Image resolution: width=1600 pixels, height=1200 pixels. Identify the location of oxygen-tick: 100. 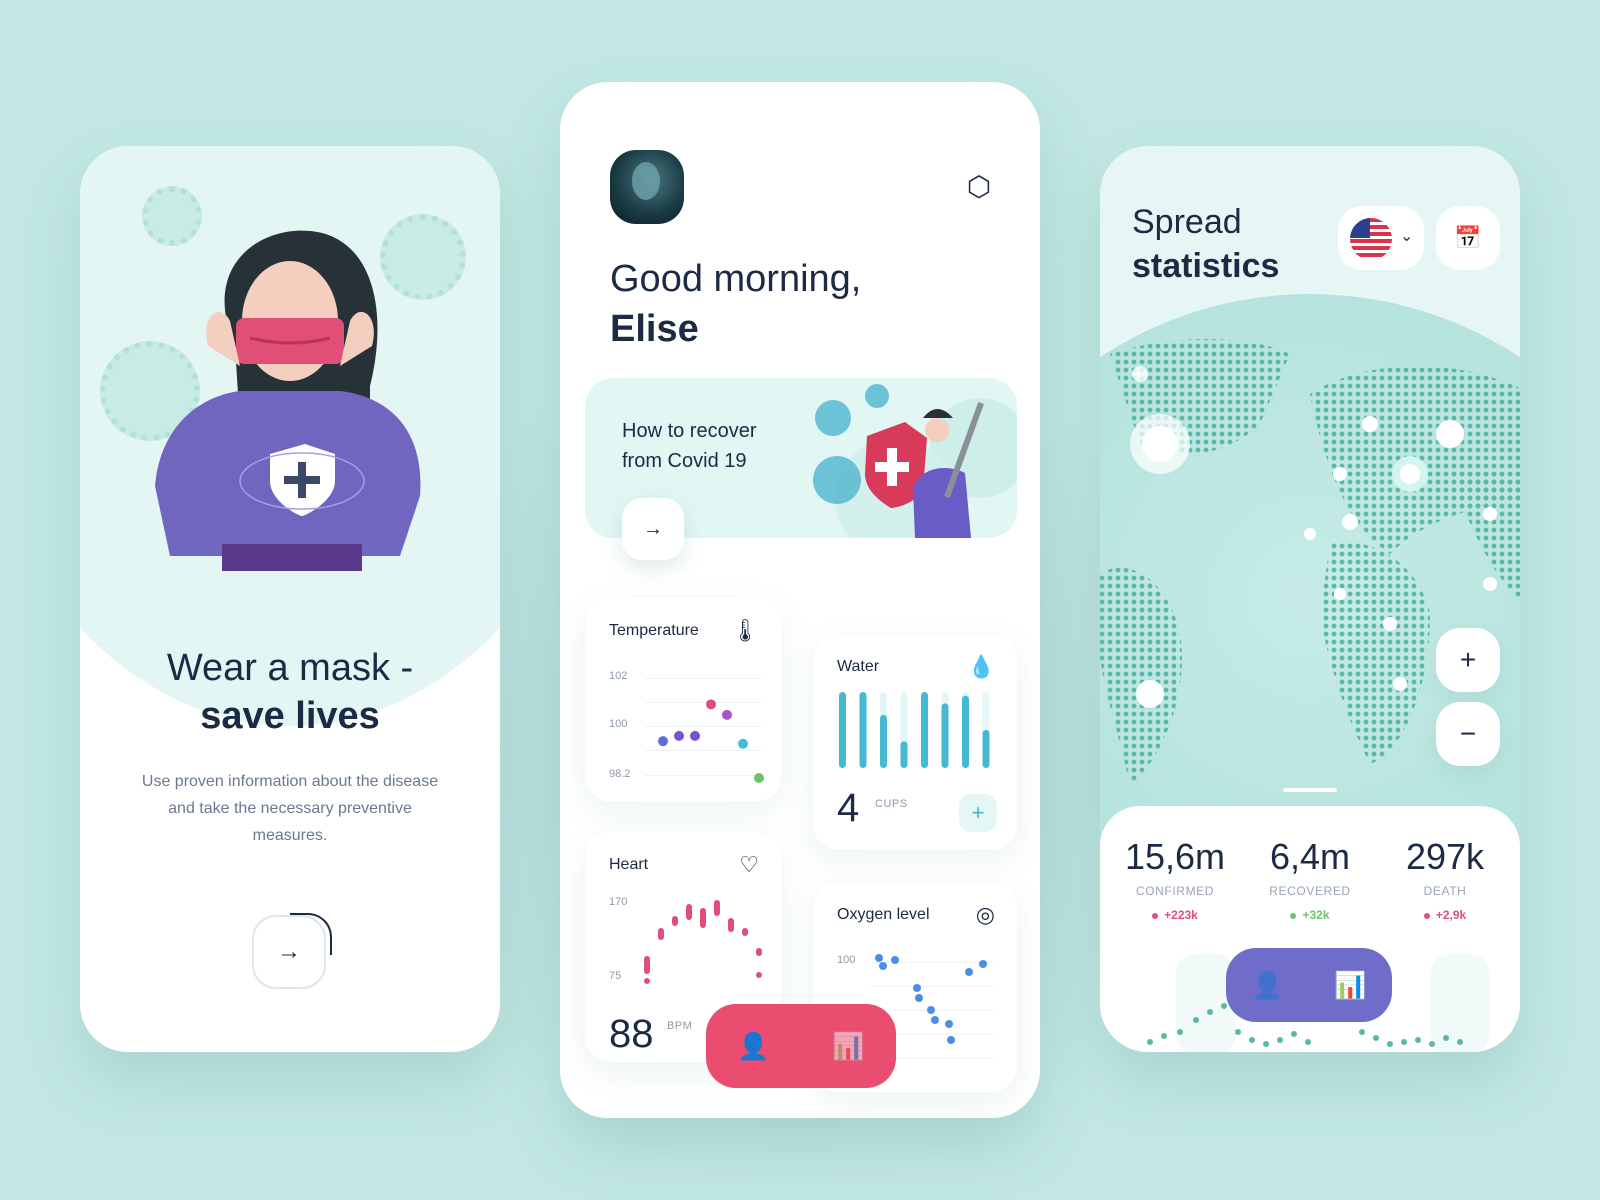
(846, 960).